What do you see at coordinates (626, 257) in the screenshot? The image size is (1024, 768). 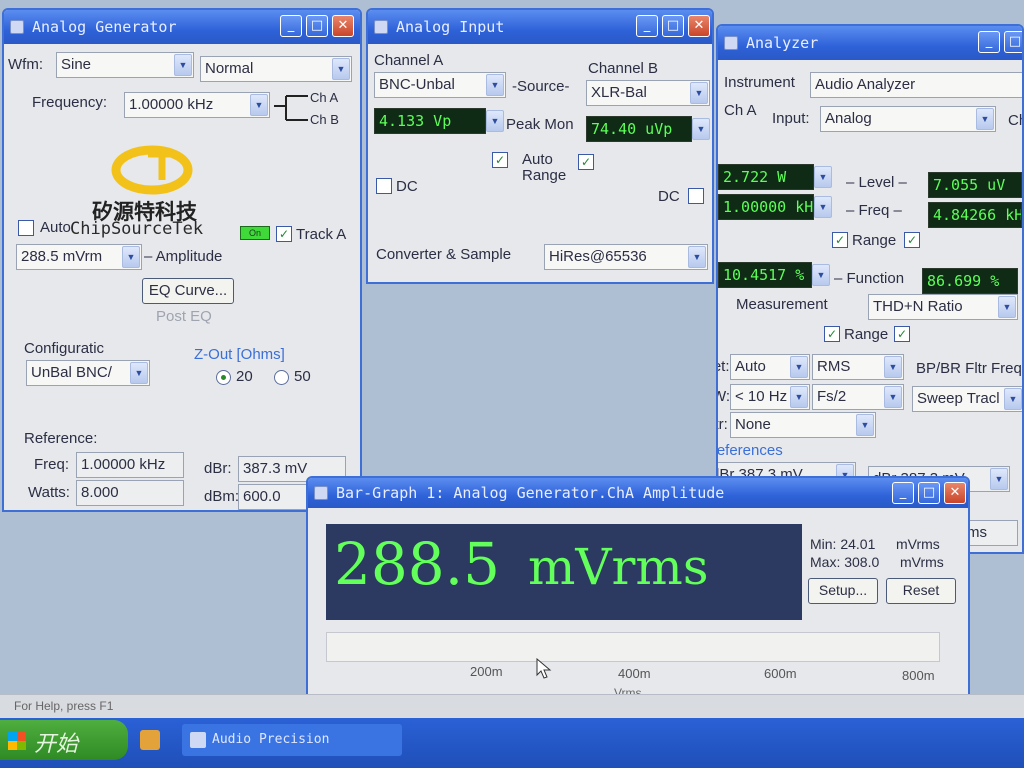 I see `converter-select: HiRes@65536 ▼` at bounding box center [626, 257].